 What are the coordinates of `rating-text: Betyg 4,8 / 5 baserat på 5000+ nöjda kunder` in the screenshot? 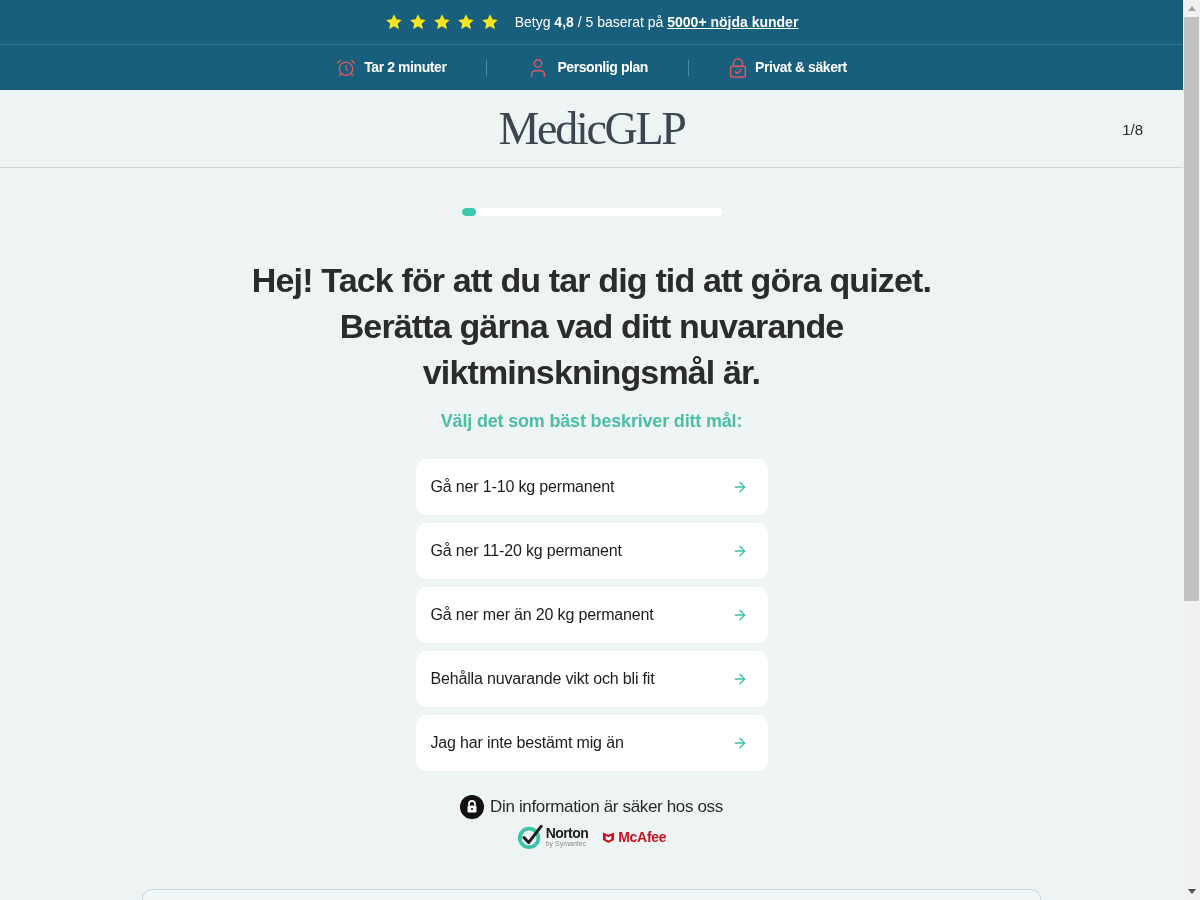 It's located at (656, 22).